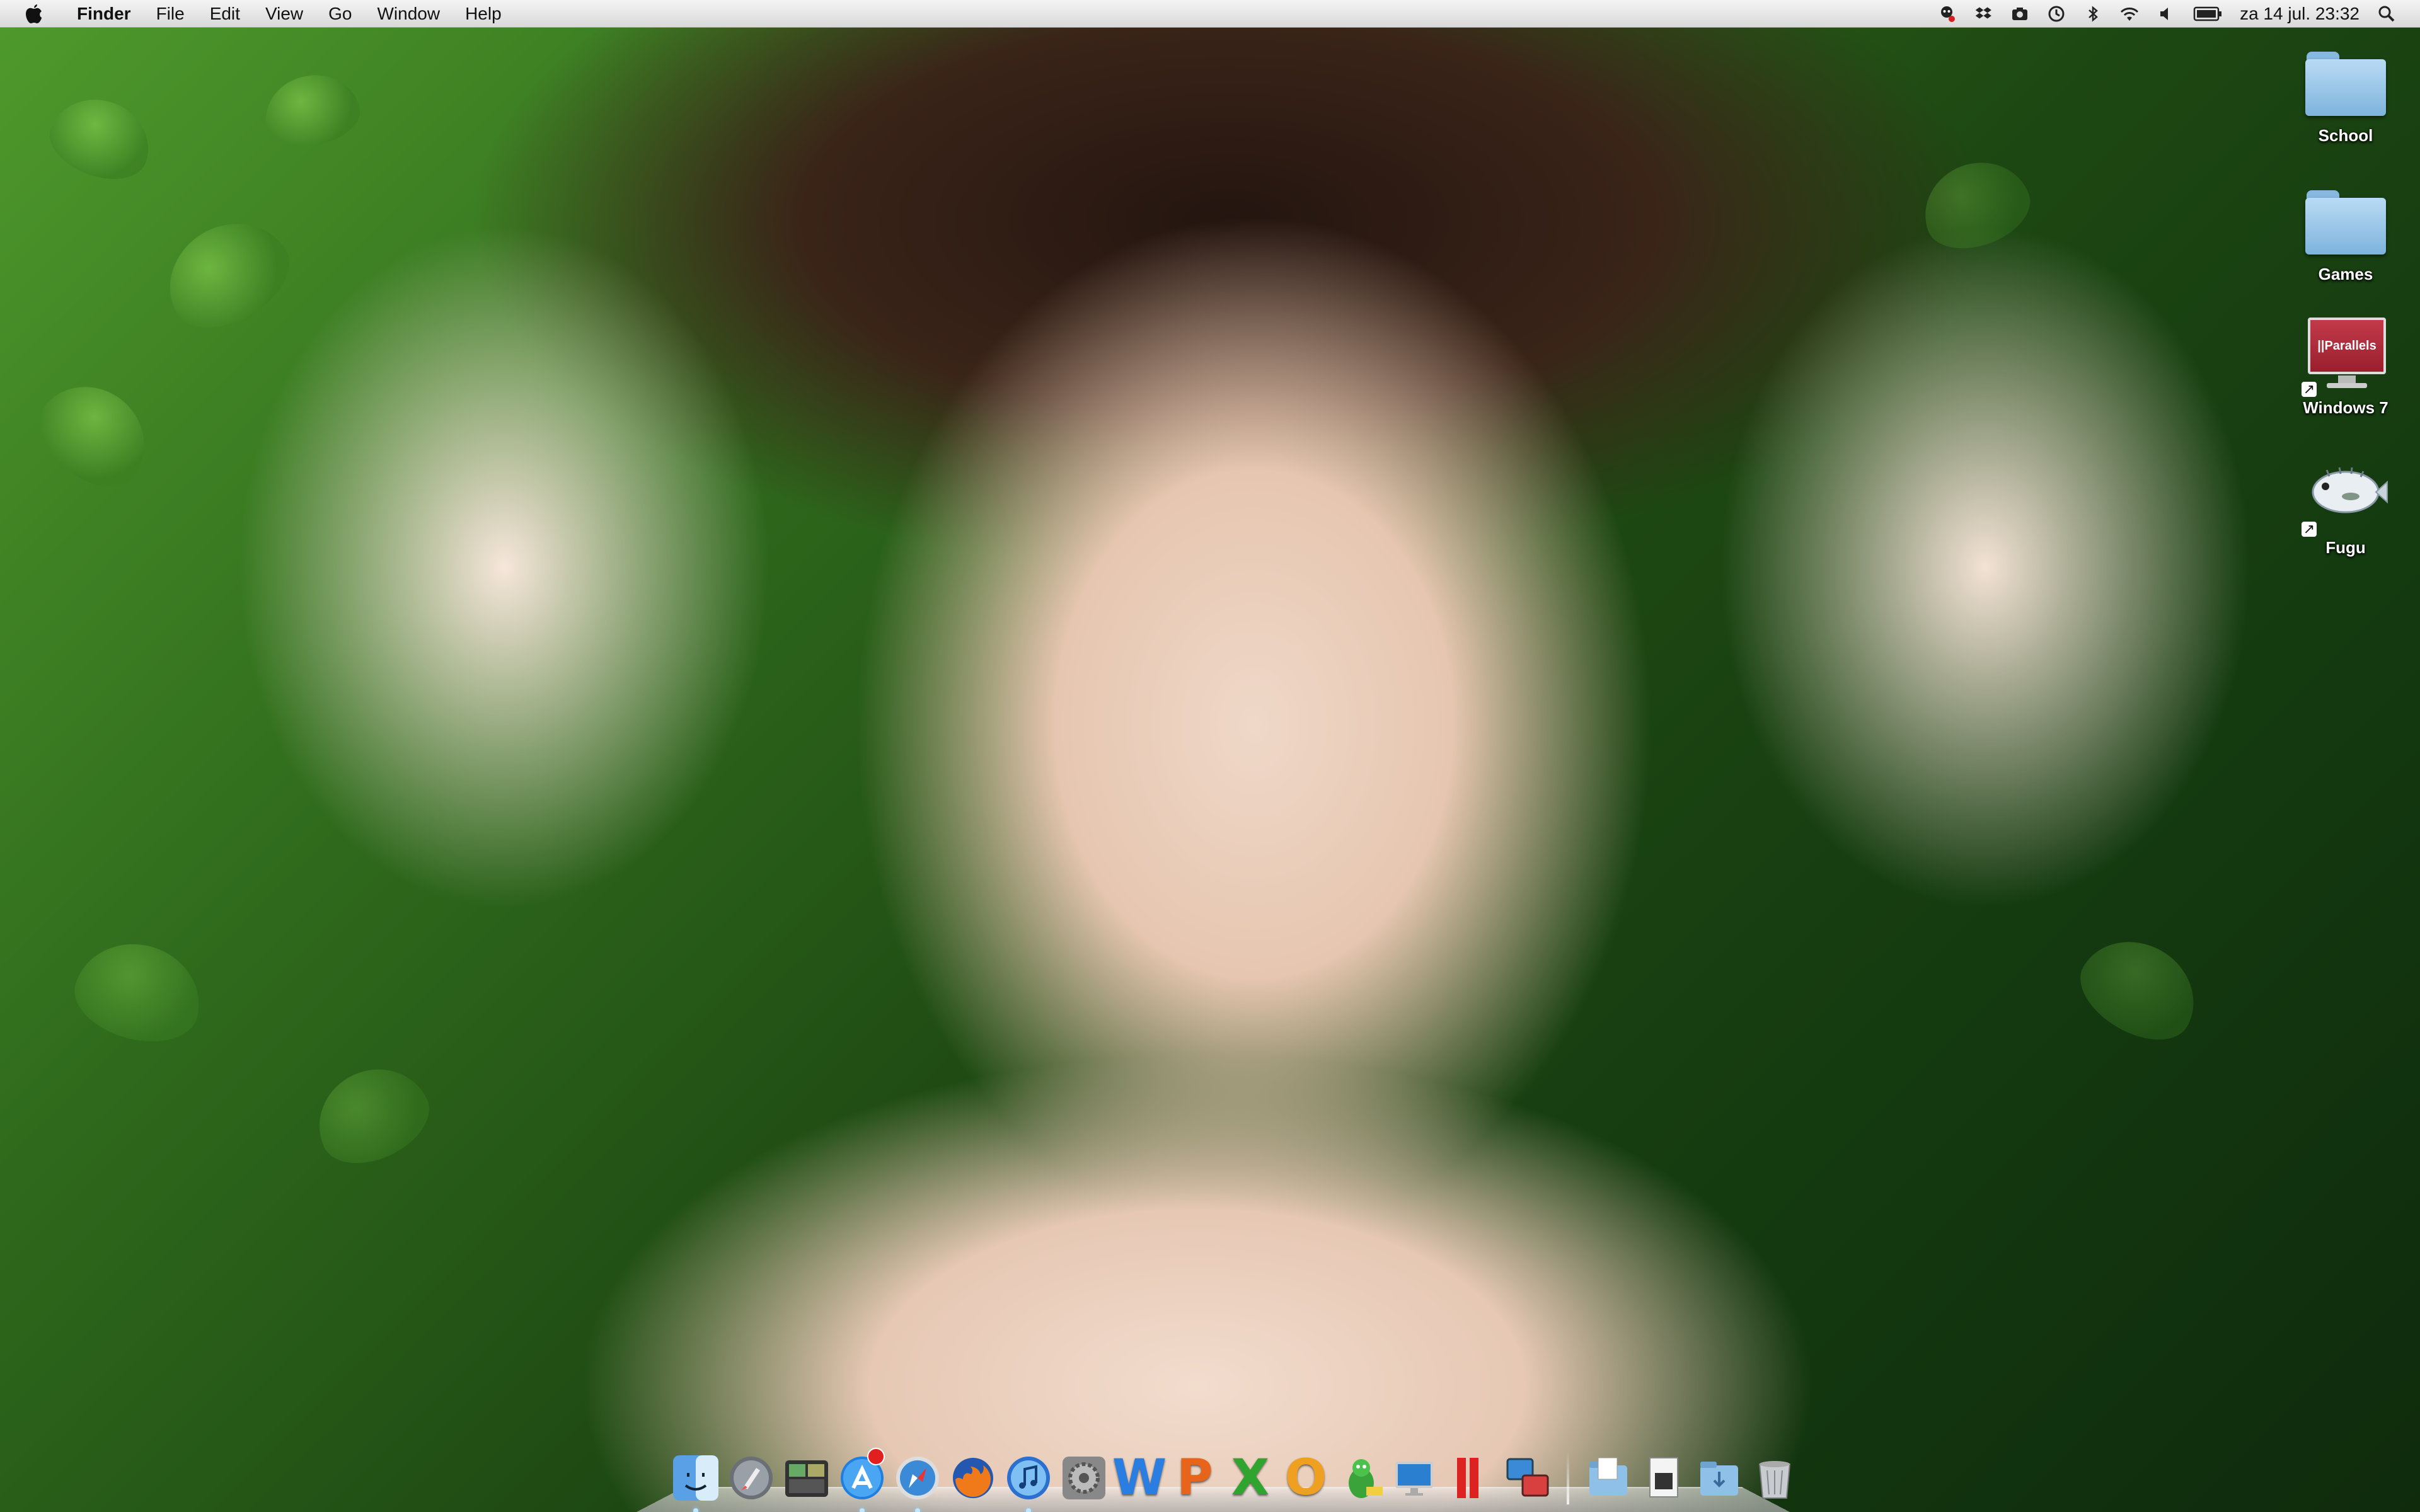 Image resolution: width=2420 pixels, height=1512 pixels. I want to click on menu-help: Help, so click(483, 14).